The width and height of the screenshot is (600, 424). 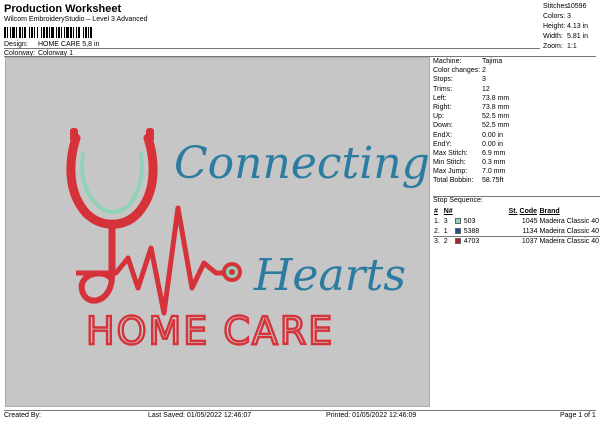 I want to click on detail-label: Right:, so click(x=442, y=107).